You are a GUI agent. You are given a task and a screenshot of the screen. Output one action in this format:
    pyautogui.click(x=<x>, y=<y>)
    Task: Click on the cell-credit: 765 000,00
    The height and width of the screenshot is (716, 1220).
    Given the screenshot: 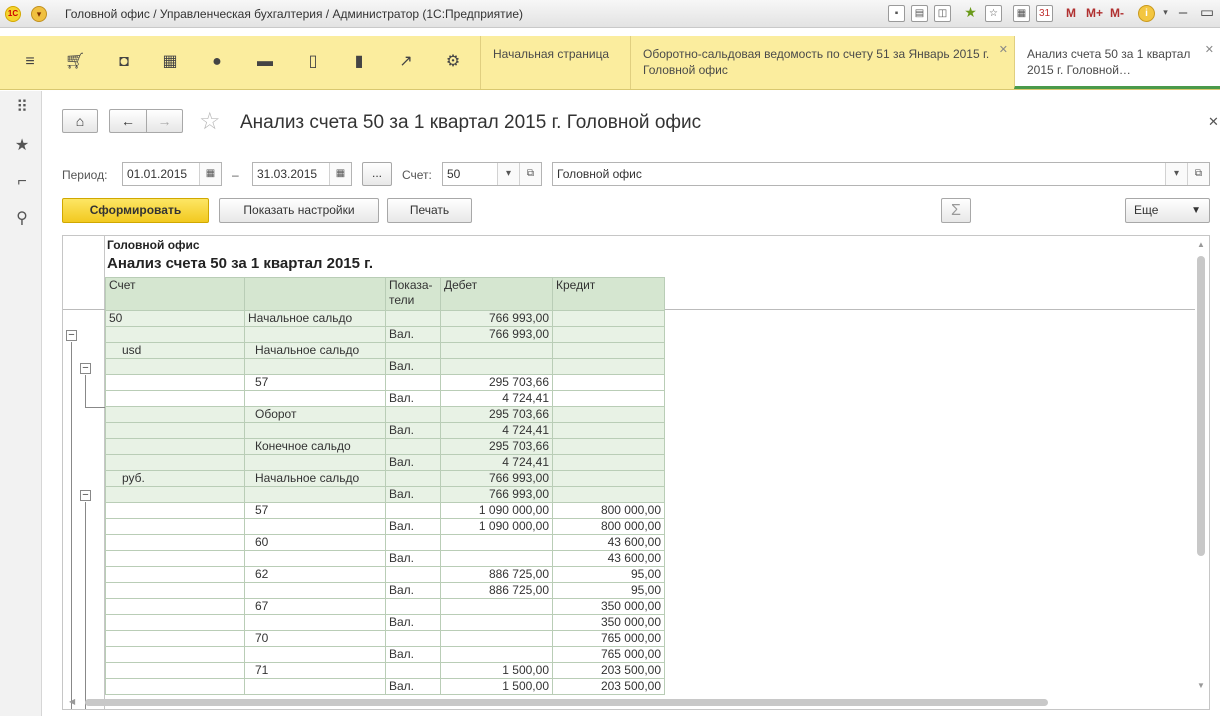 What is the action you would take?
    pyautogui.click(x=608, y=654)
    